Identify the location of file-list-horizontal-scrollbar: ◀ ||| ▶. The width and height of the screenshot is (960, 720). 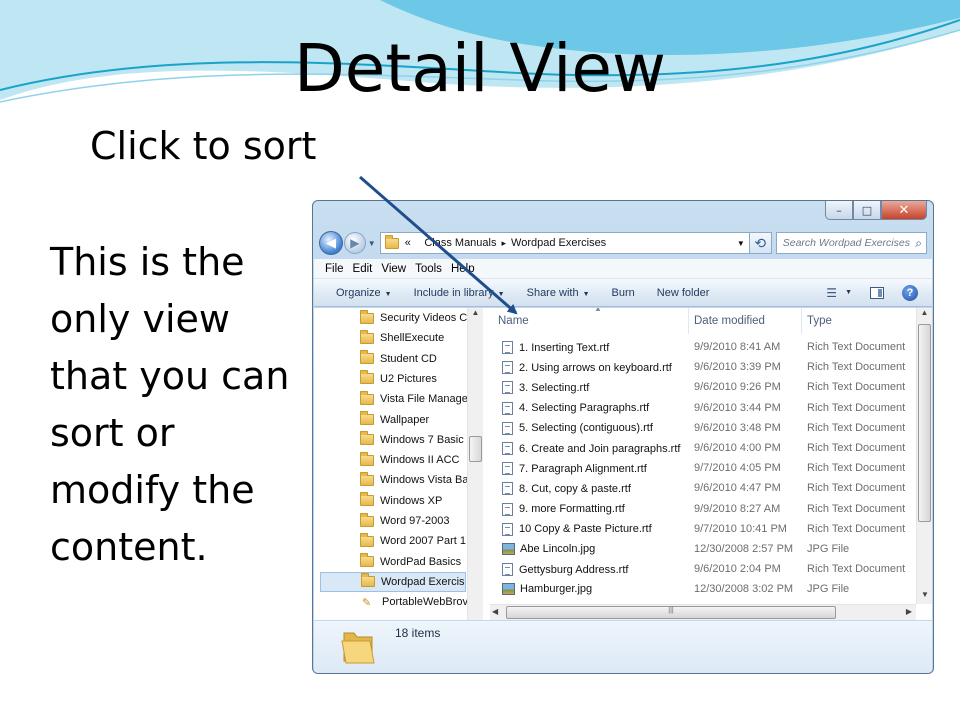
(703, 612).